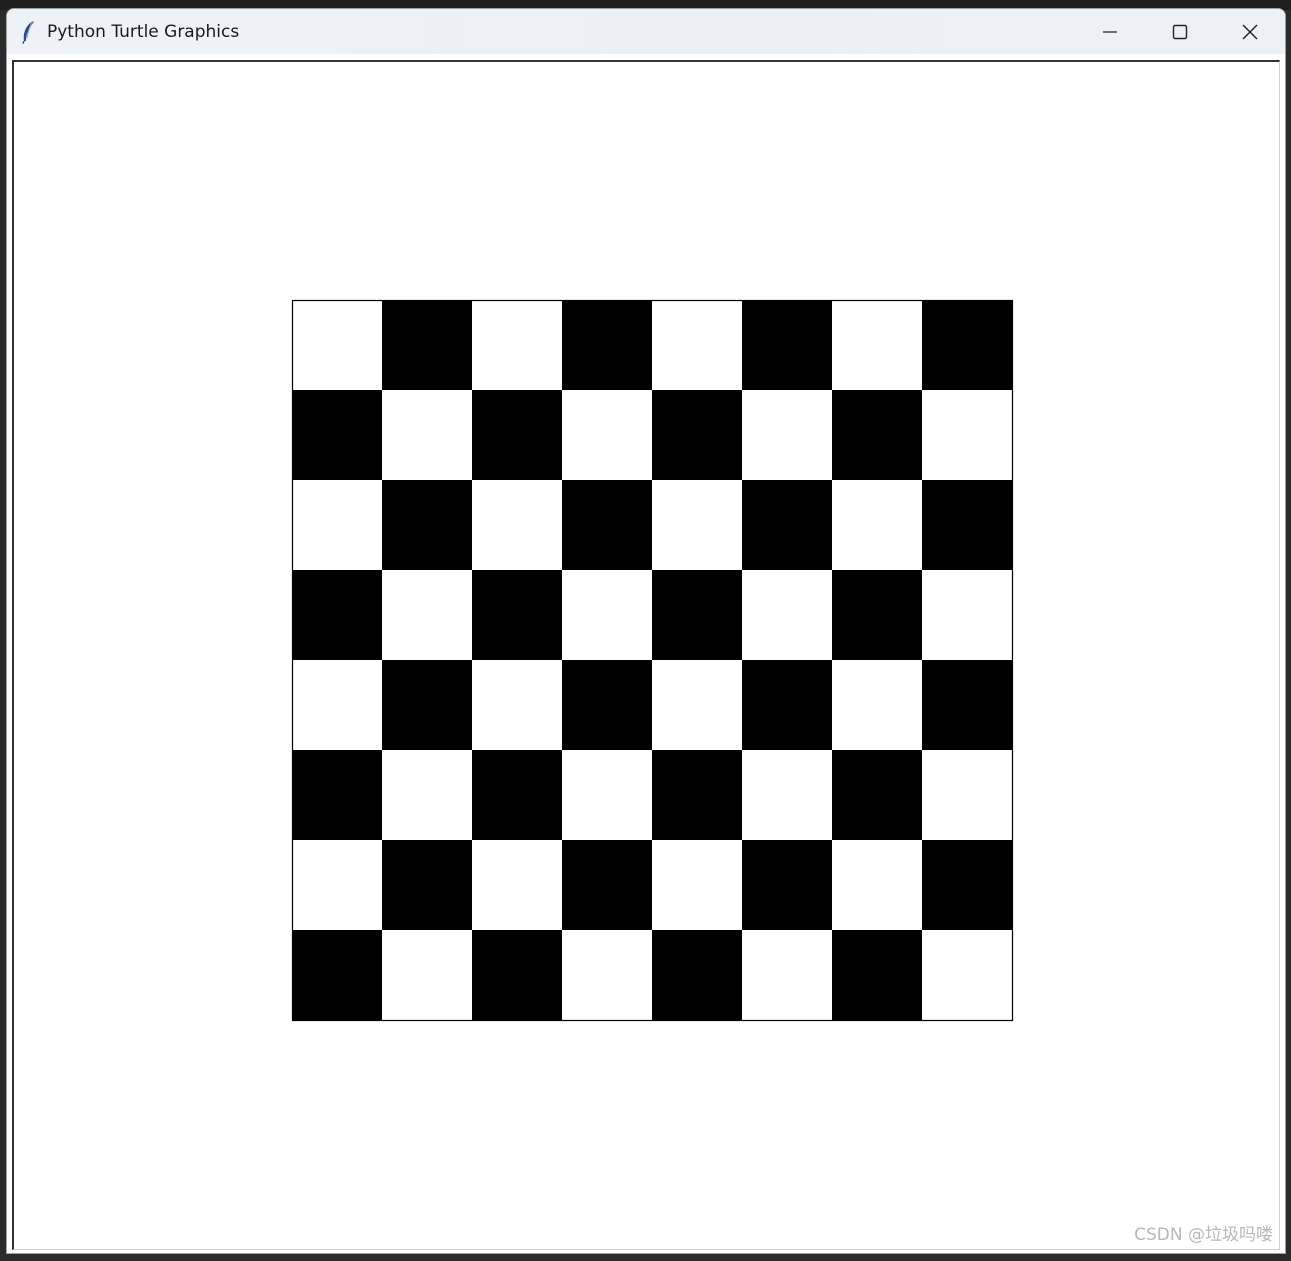  I want to click on caption-buttons, so click(1180, 31).